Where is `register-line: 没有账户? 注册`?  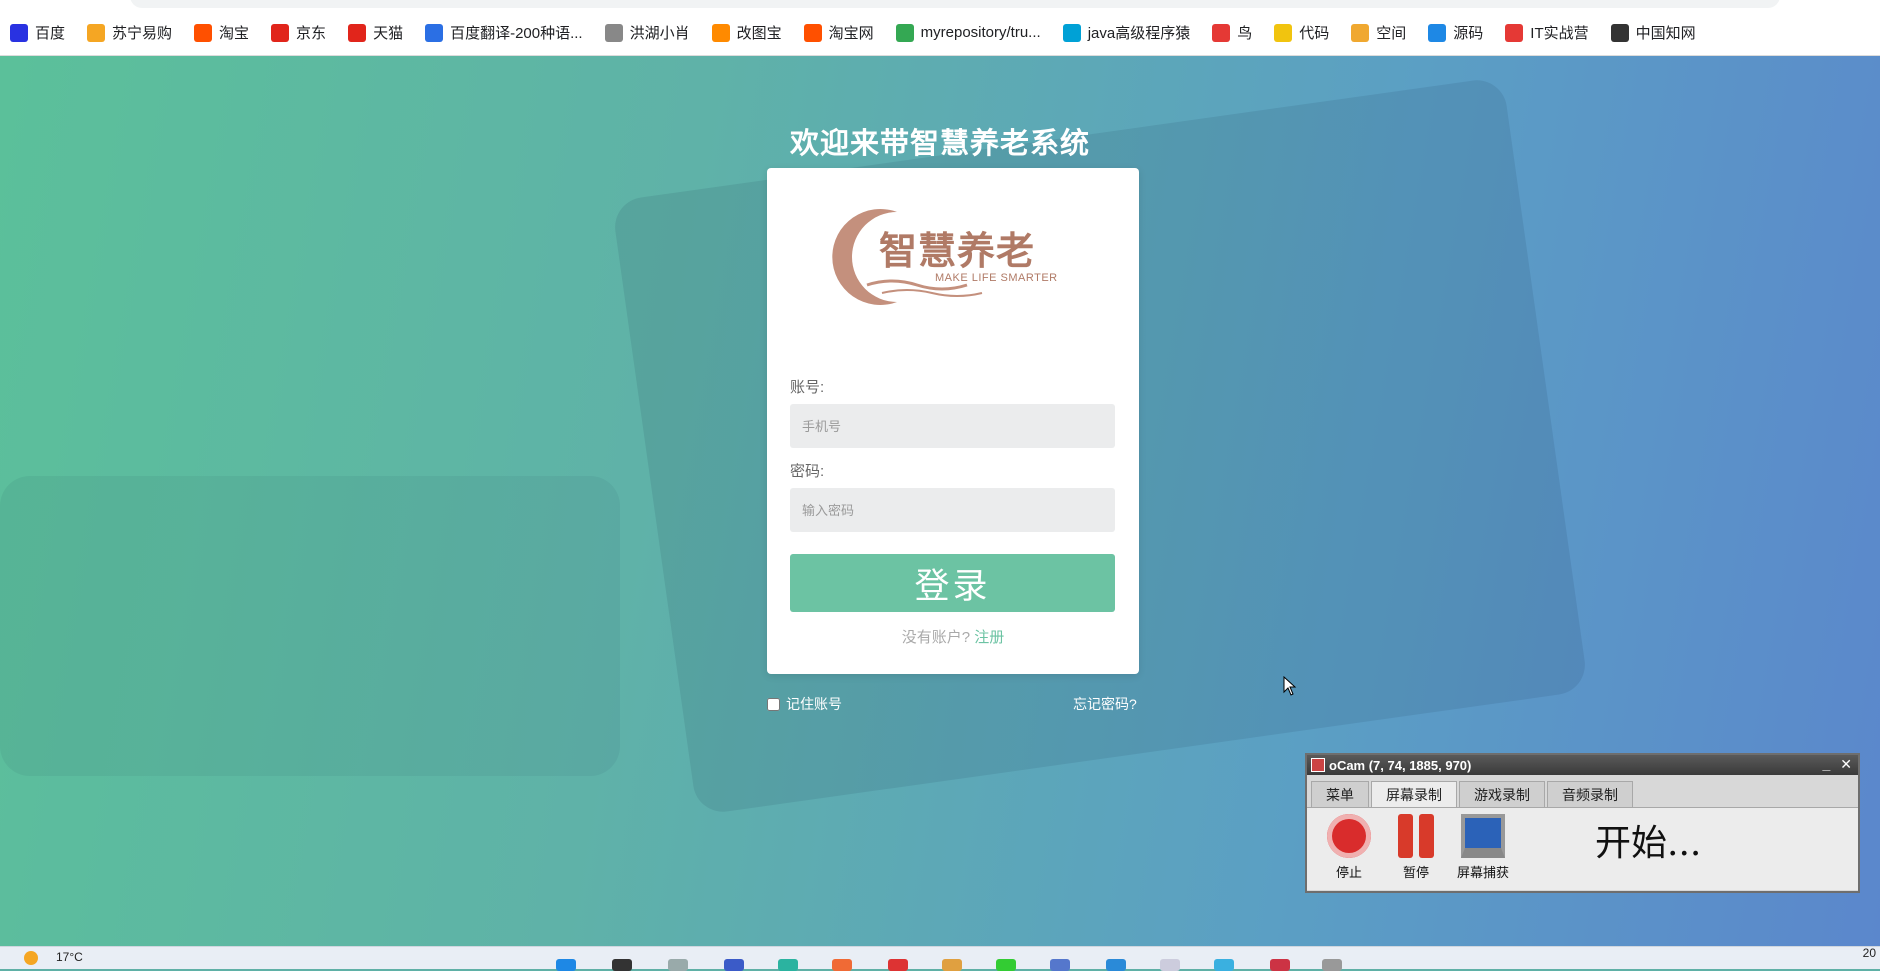 register-line: 没有账户? 注册 is located at coordinates (953, 636).